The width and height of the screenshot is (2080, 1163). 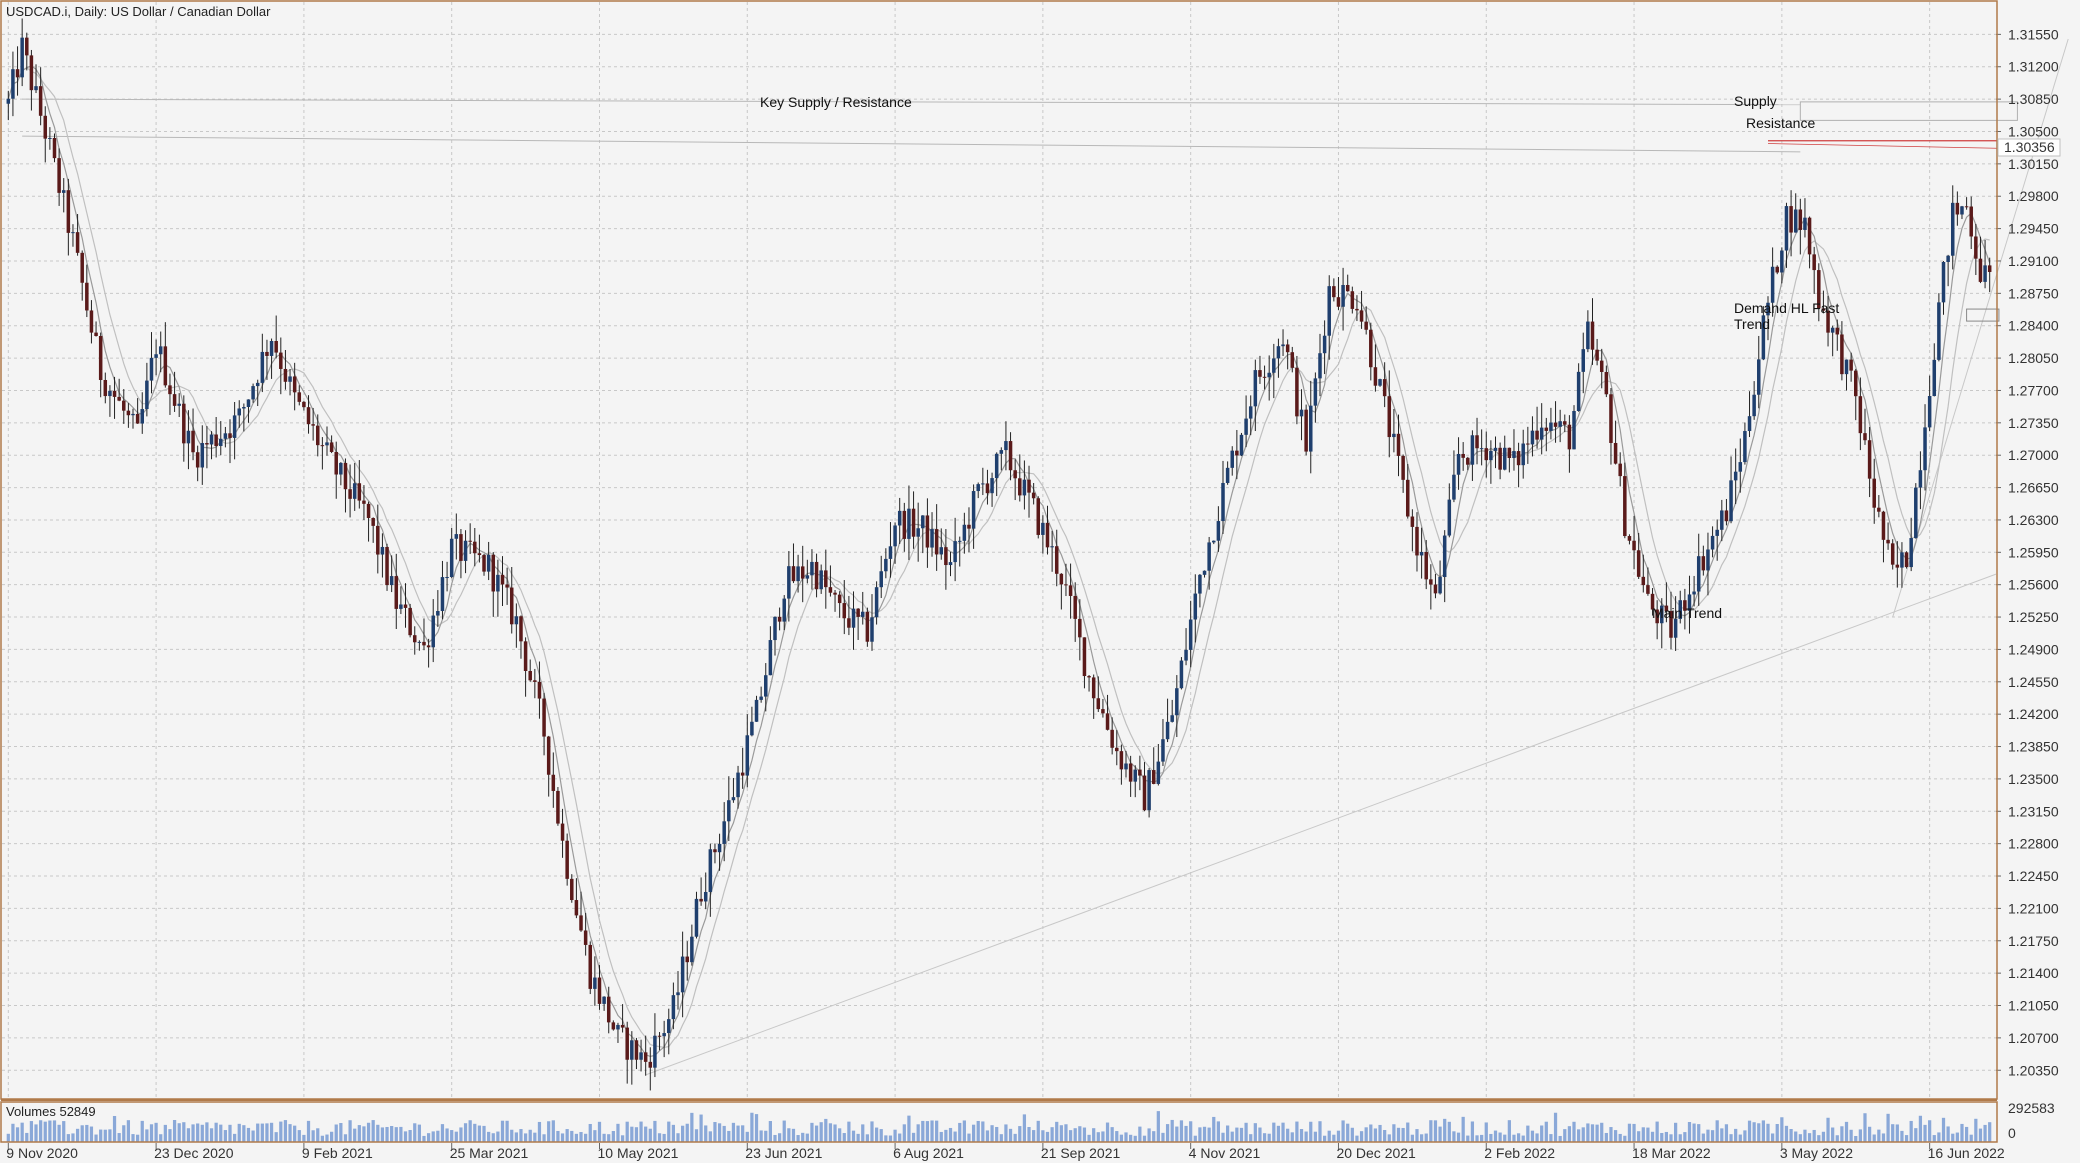 What do you see at coordinates (2033, 908) in the screenshot?
I see `y-tick-label: 1.22100` at bounding box center [2033, 908].